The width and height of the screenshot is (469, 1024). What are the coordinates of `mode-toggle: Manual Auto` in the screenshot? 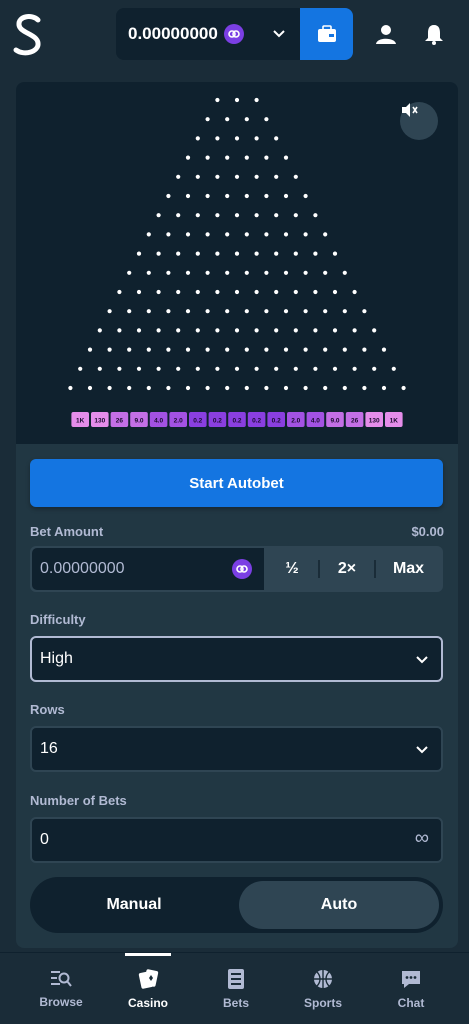 It's located at (236, 905).